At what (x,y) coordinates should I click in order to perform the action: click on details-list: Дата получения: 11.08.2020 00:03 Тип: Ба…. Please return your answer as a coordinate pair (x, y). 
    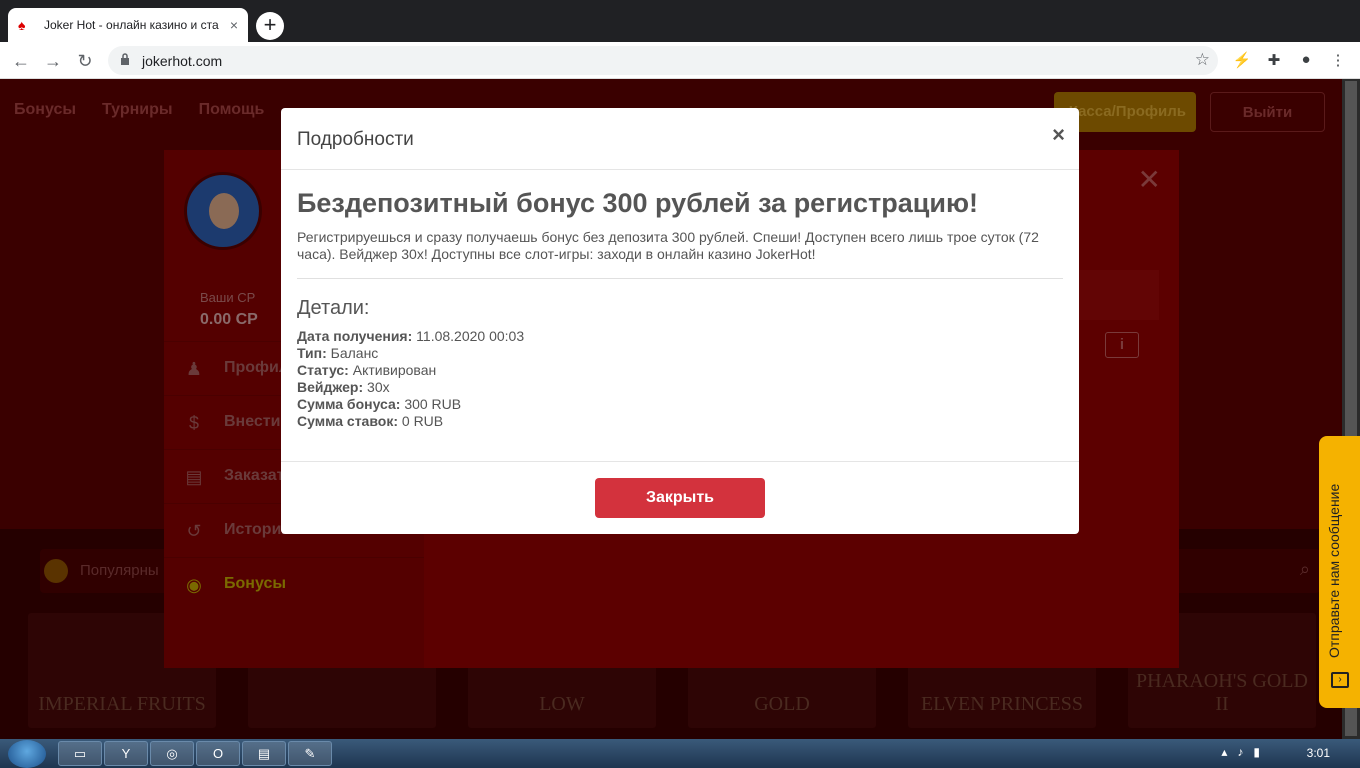
    Looking at the image, I should click on (410, 379).